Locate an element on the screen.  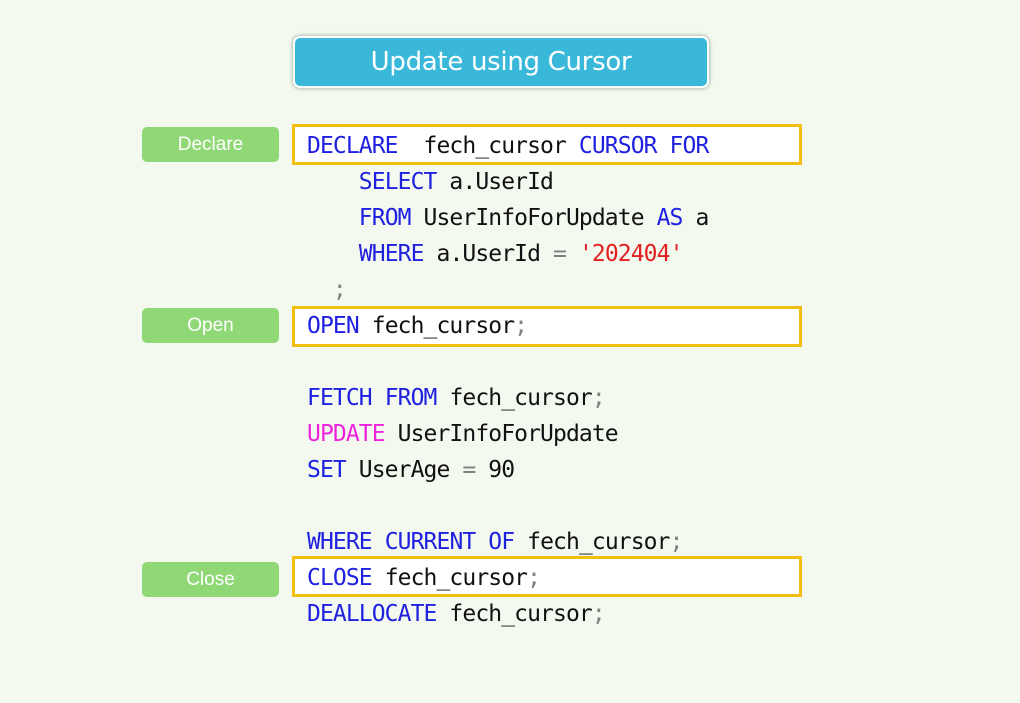
code-keyword: SELECT is located at coordinates (398, 182).